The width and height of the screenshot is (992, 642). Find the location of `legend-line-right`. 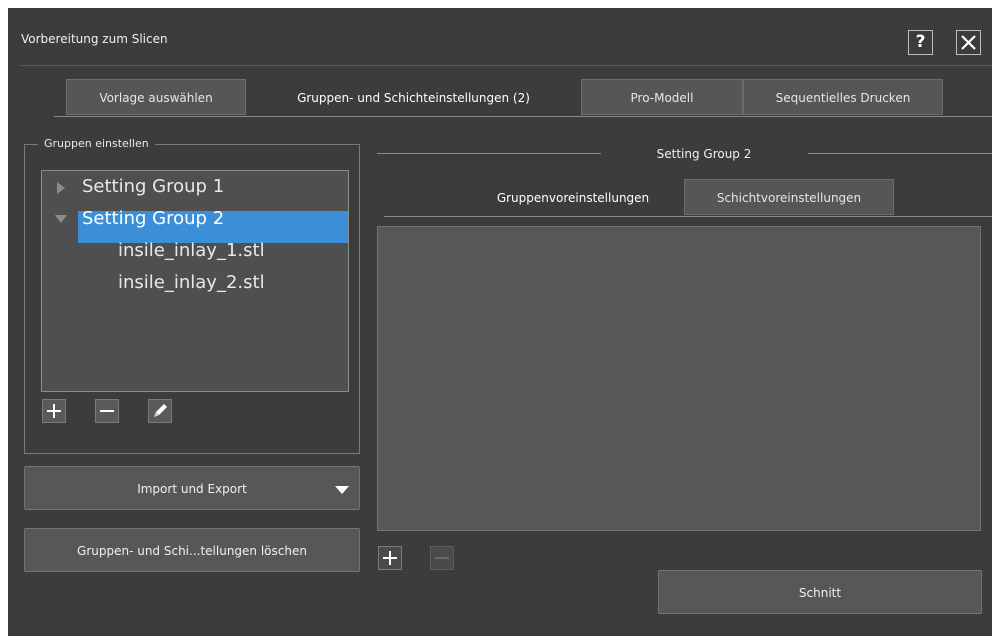

legend-line-right is located at coordinates (900, 153).